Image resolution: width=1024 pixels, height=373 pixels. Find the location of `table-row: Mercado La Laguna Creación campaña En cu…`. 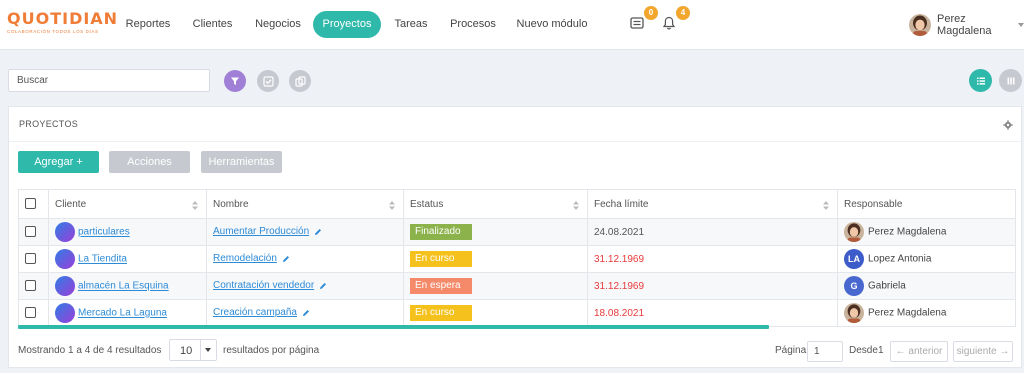

table-row: Mercado La Laguna Creación campaña En cu… is located at coordinates (517, 313).